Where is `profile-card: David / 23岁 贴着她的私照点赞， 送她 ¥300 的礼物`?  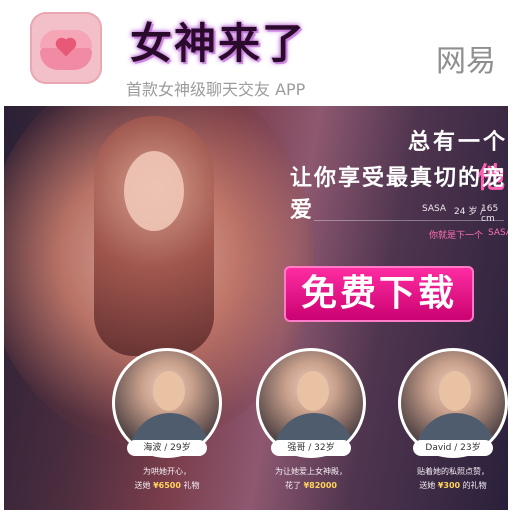
profile-card: David / 23岁 贴着她的私照点赞， 送她 ¥300 的礼物 is located at coordinates (453, 423).